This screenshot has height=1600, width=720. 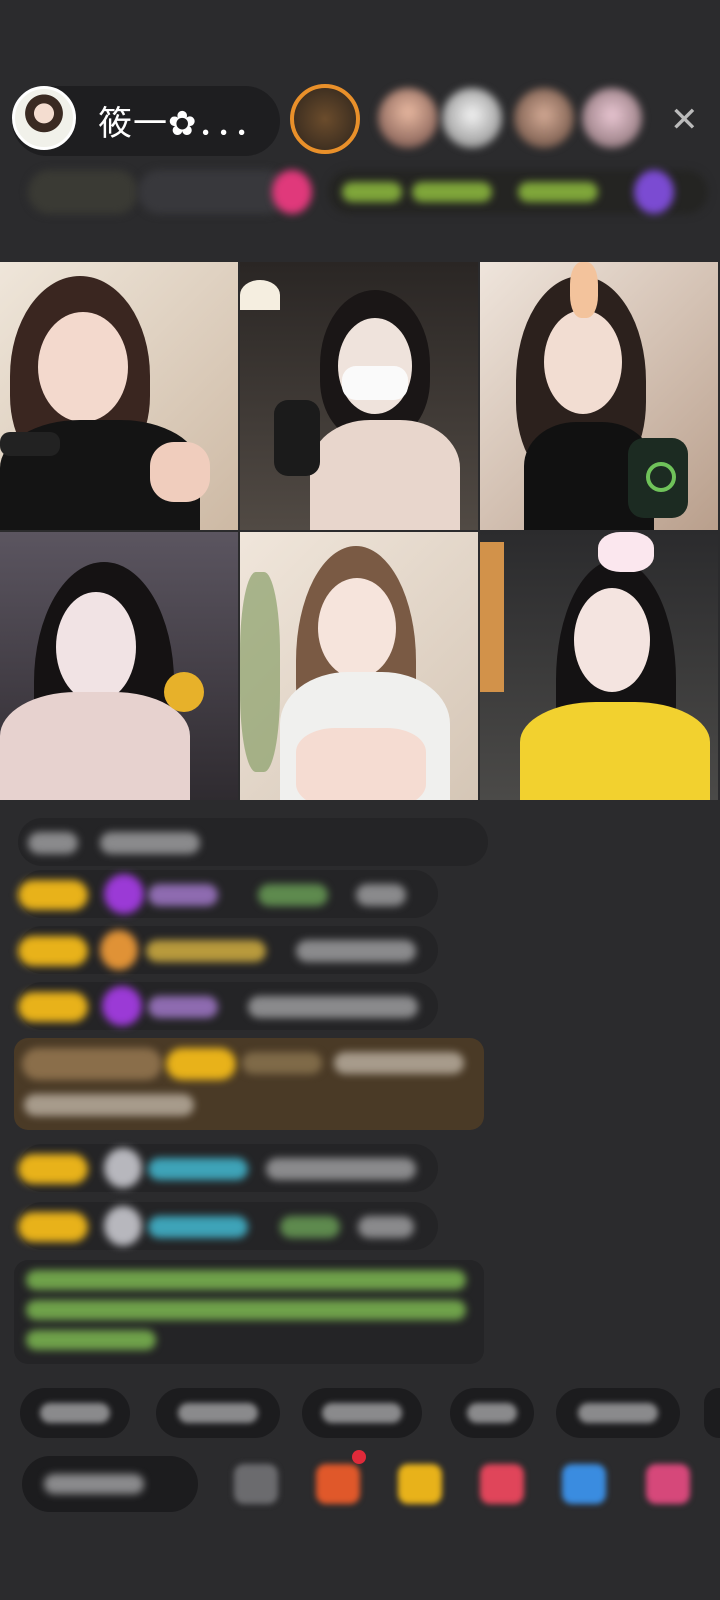 I want to click on host-name: 筱一✿．．．, so click(x=183, y=124).